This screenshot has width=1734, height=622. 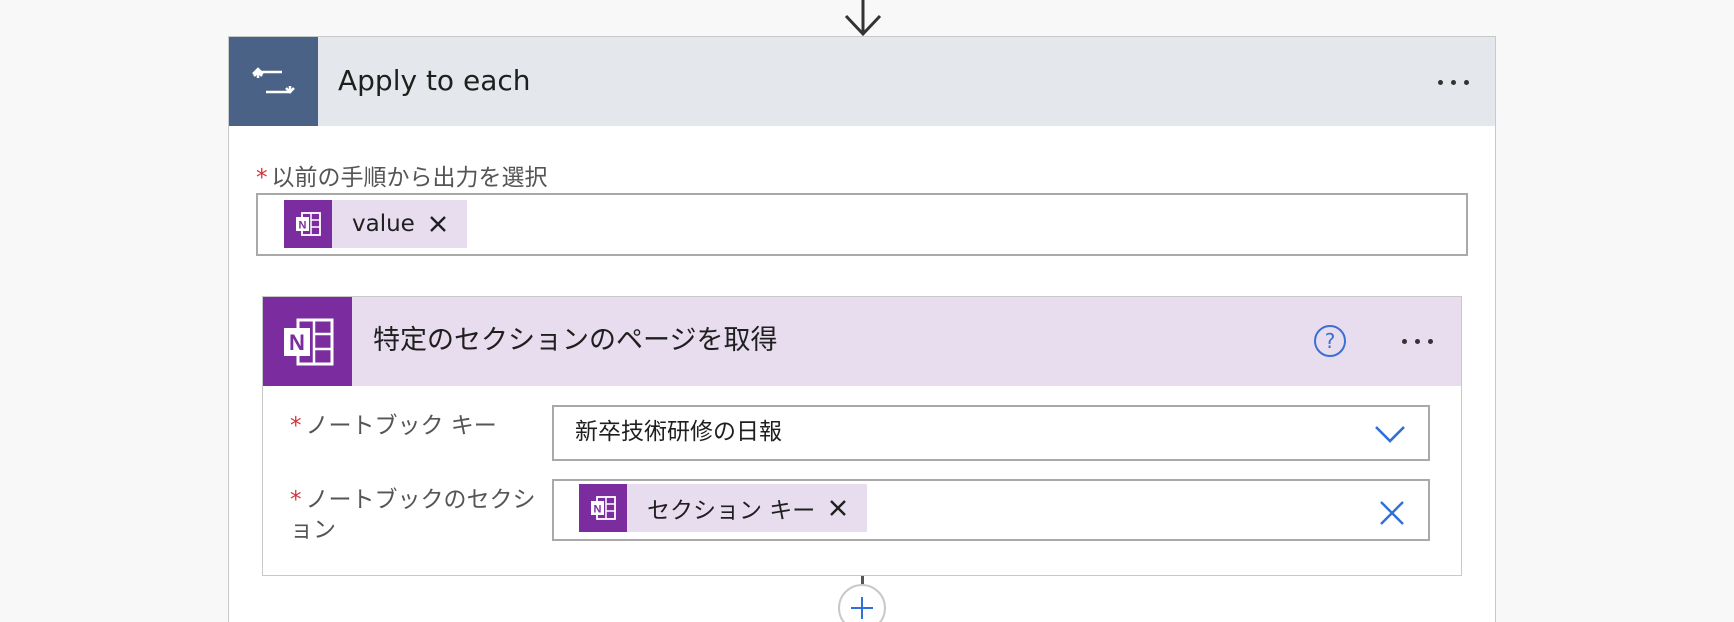 I want to click on help-icon: ?, so click(x=1330, y=341).